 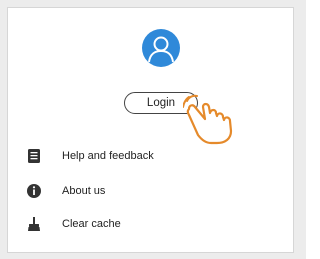 What do you see at coordinates (91, 224) in the screenshot?
I see `menu-item-label: Clear cache` at bounding box center [91, 224].